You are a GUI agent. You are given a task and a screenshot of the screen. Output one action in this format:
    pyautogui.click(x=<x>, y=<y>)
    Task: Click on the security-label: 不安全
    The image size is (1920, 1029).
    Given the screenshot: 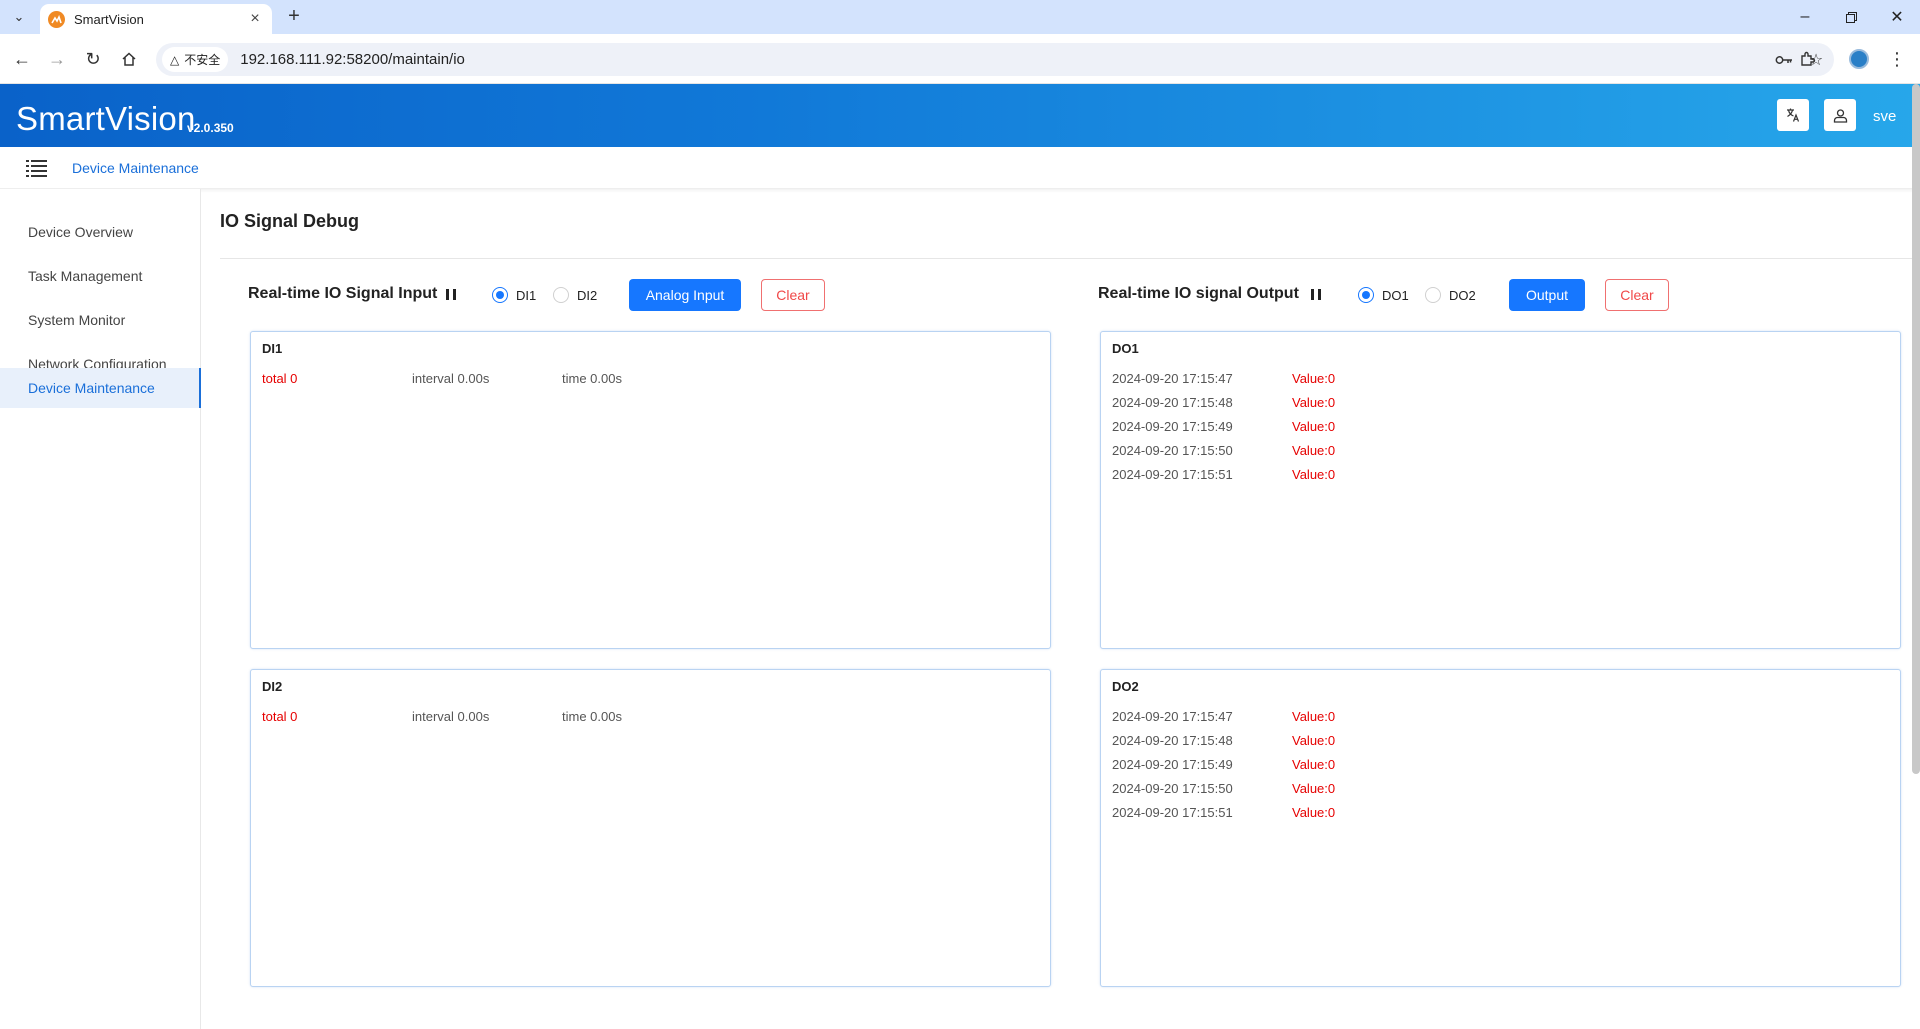 What is the action you would take?
    pyautogui.click(x=202, y=60)
    